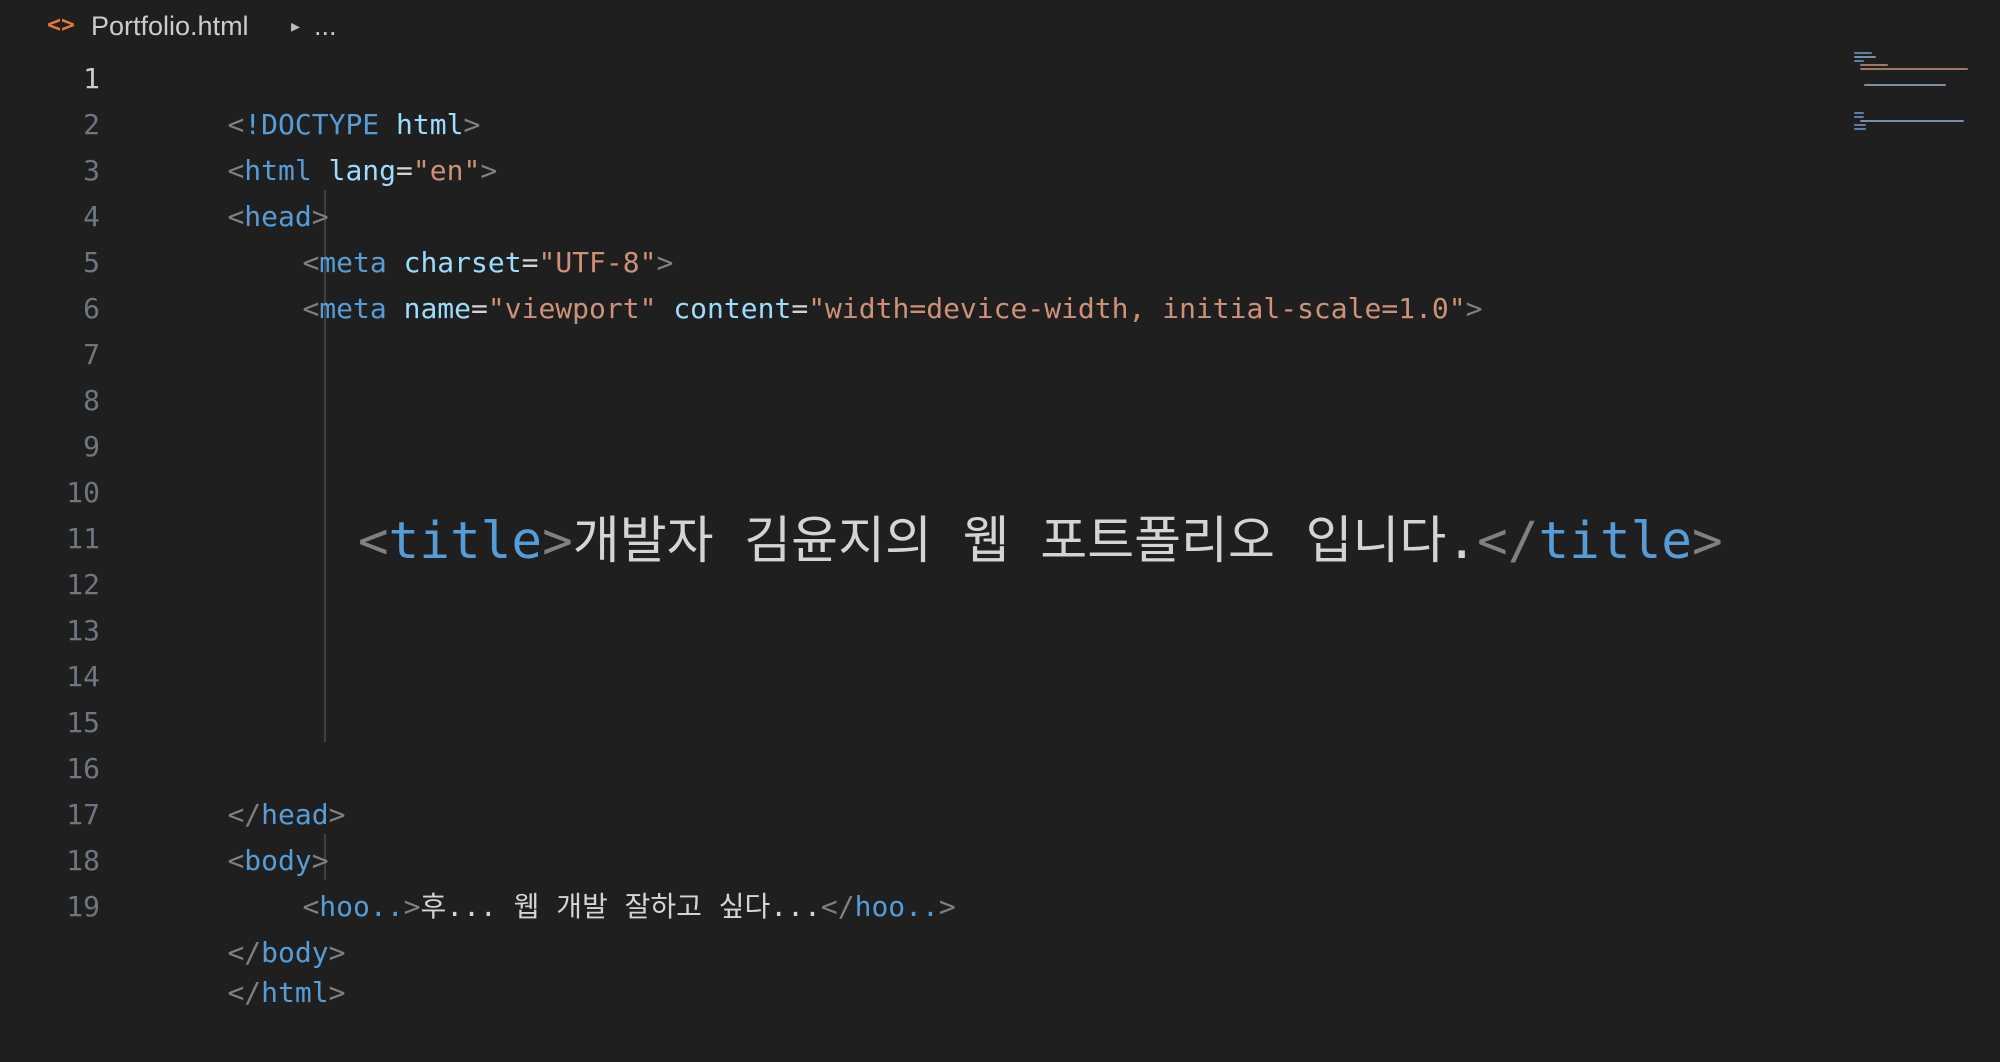 The width and height of the screenshot is (2000, 1062). What do you see at coordinates (896, 906) in the screenshot?
I see `token-tag: hoo..` at bounding box center [896, 906].